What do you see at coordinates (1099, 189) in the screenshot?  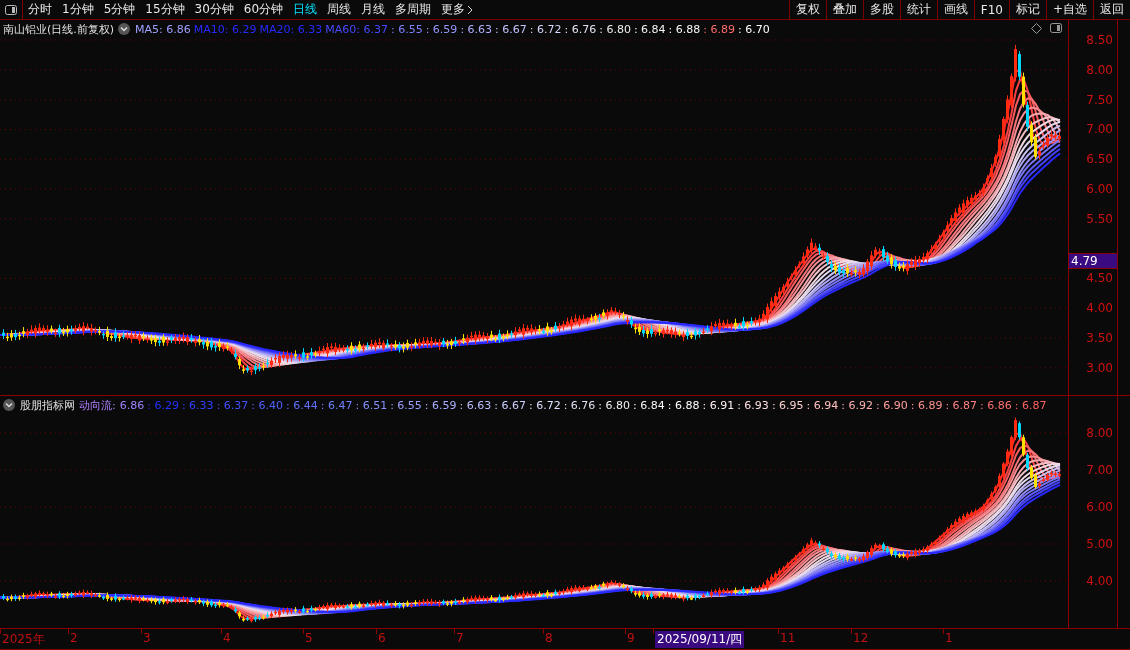 I see `price-label: 6.00` at bounding box center [1099, 189].